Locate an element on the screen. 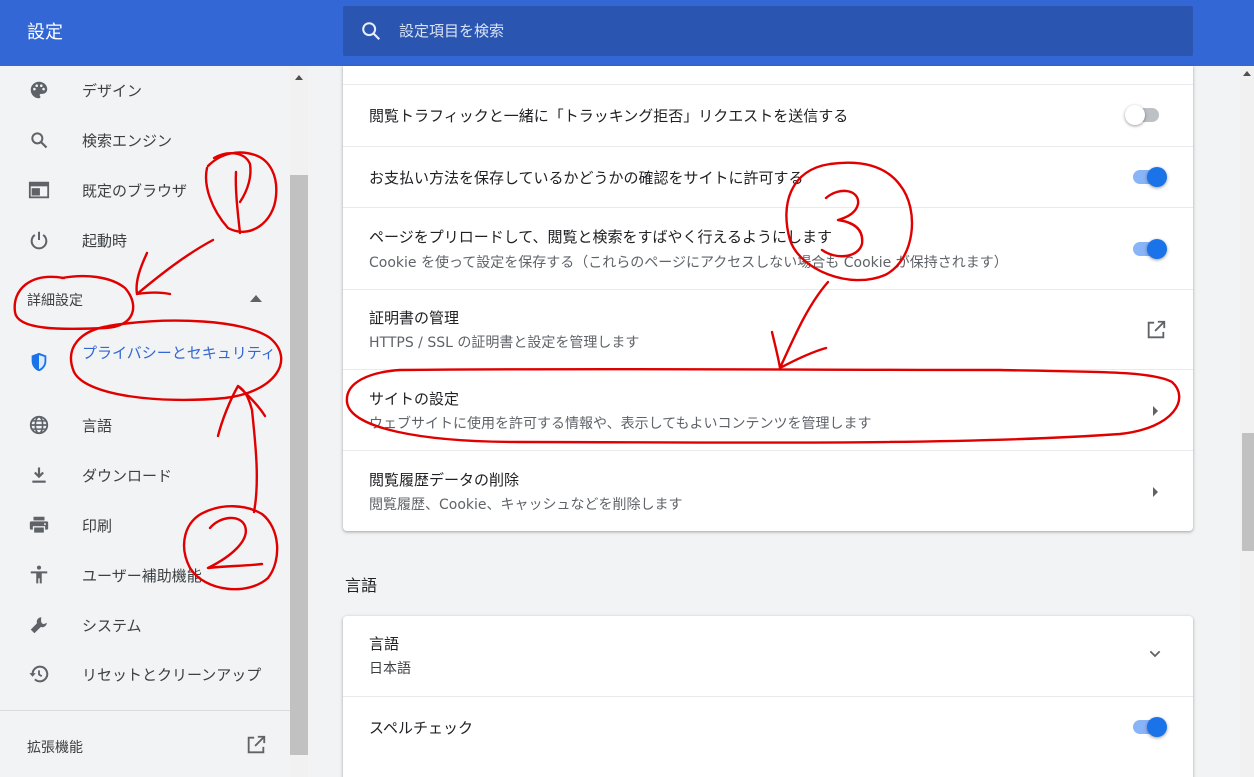  search-box is located at coordinates (768, 31).